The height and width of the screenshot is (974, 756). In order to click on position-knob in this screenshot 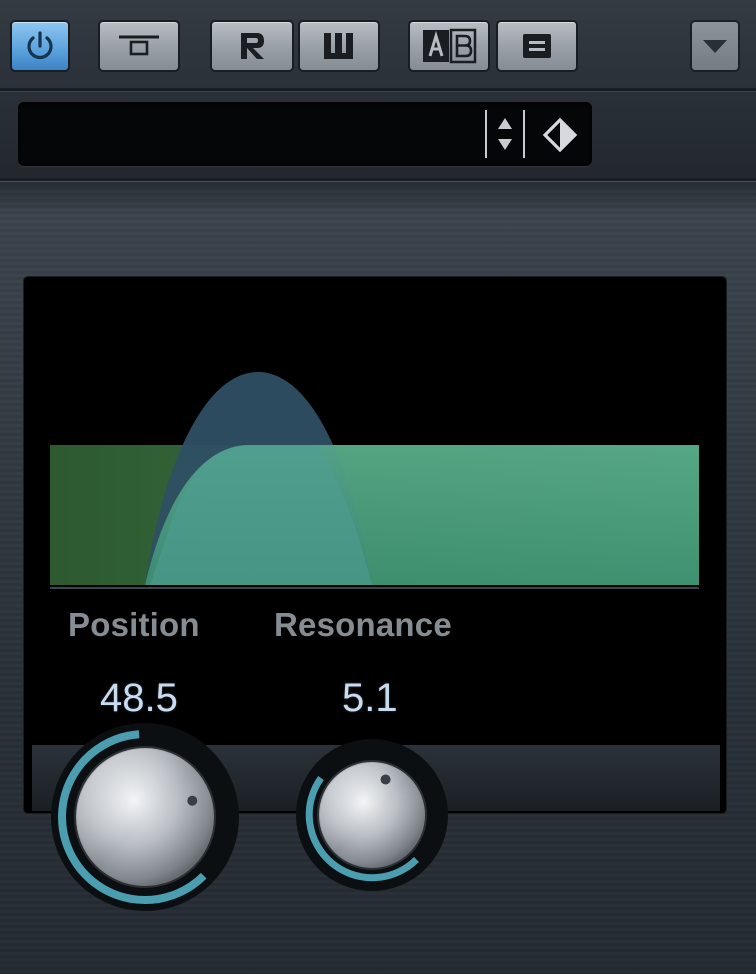, I will do `click(145, 817)`.